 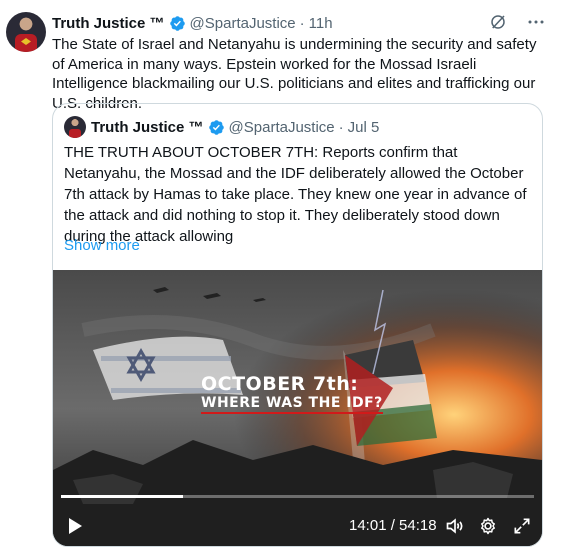 I want to click on quoted-author-name: Truth Justice ™, so click(x=147, y=127).